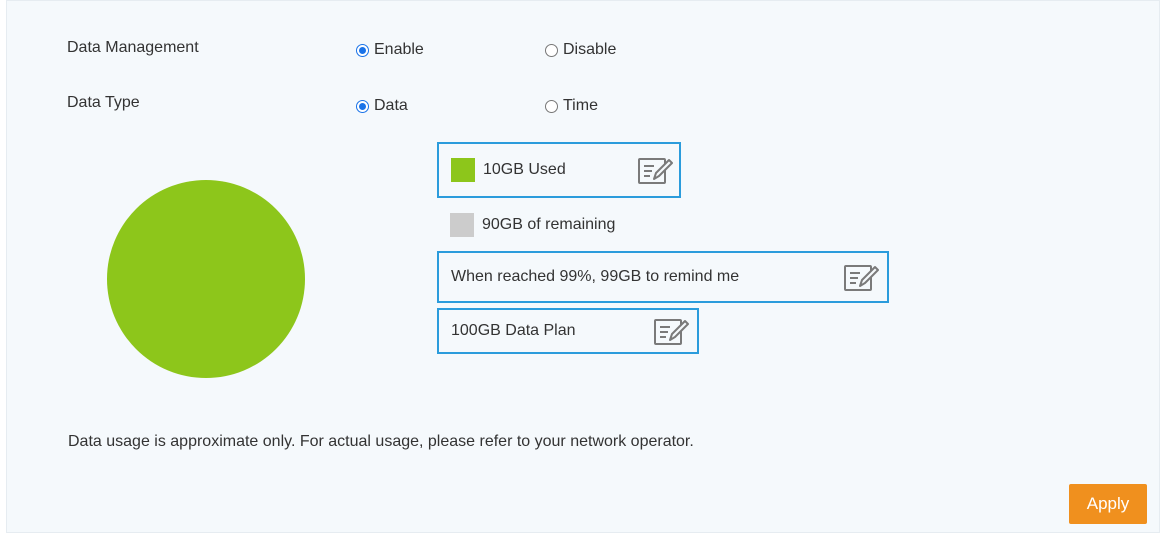  What do you see at coordinates (463, 170) in the screenshot?
I see `used-color-swatch` at bounding box center [463, 170].